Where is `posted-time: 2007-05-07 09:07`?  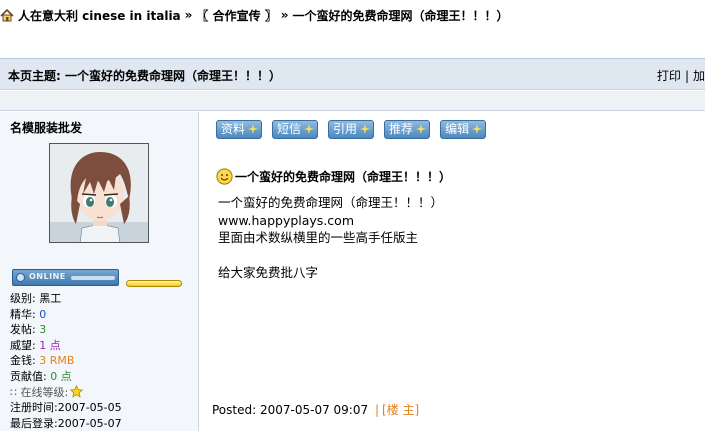
posted-time: 2007-05-07 09:07 is located at coordinates (314, 410).